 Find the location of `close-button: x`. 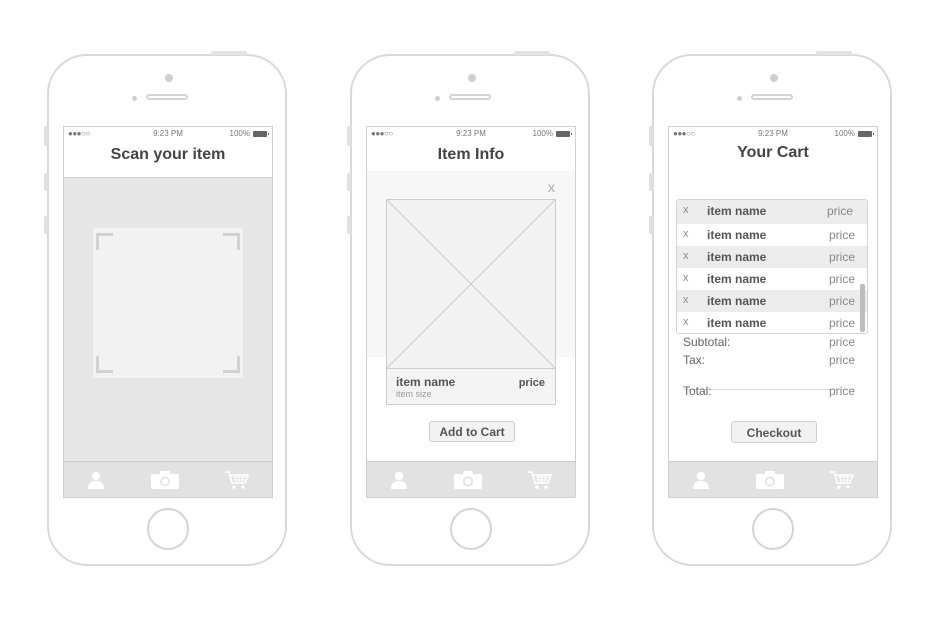

close-button: x is located at coordinates (551, 187).